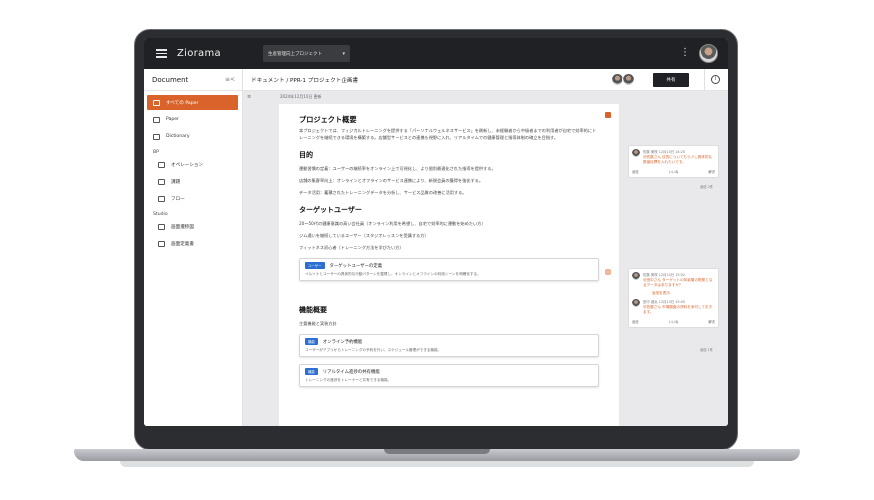 This screenshot has width=874, height=500. I want to click on laptop-notch, so click(437, 451).